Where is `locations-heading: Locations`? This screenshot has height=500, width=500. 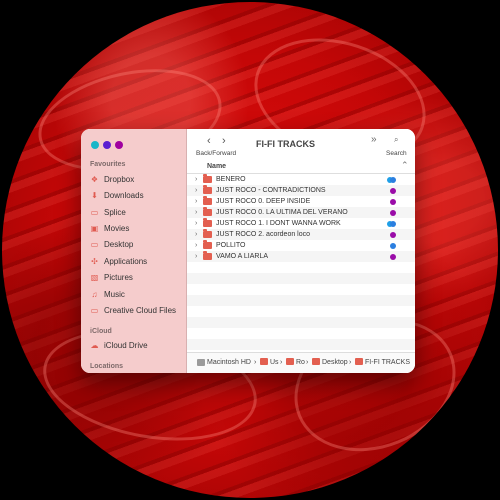 locations-heading: Locations is located at coordinates (107, 366).